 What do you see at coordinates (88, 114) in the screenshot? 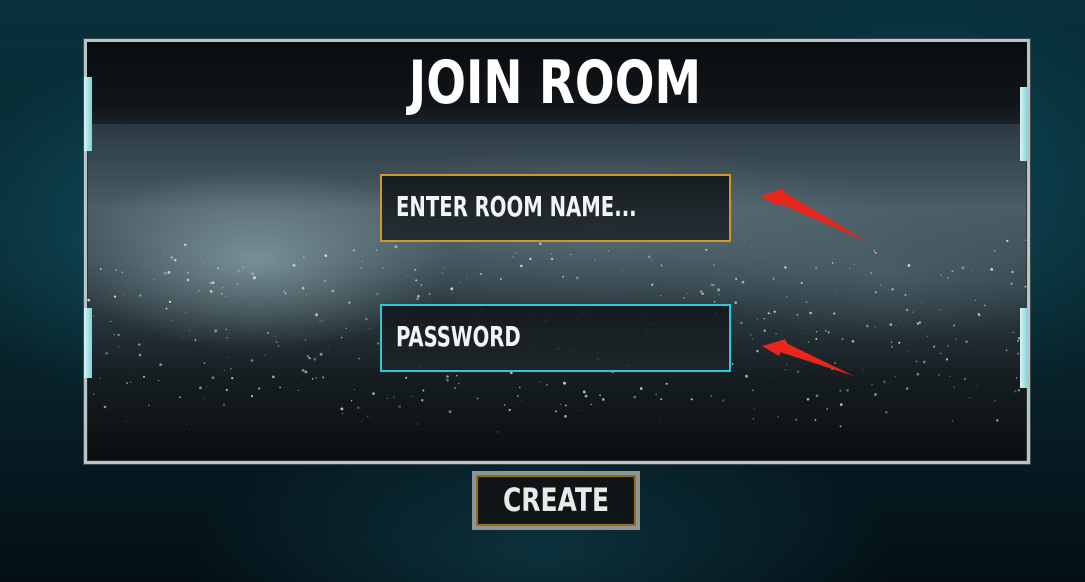
I see `frame-tab-left` at bounding box center [88, 114].